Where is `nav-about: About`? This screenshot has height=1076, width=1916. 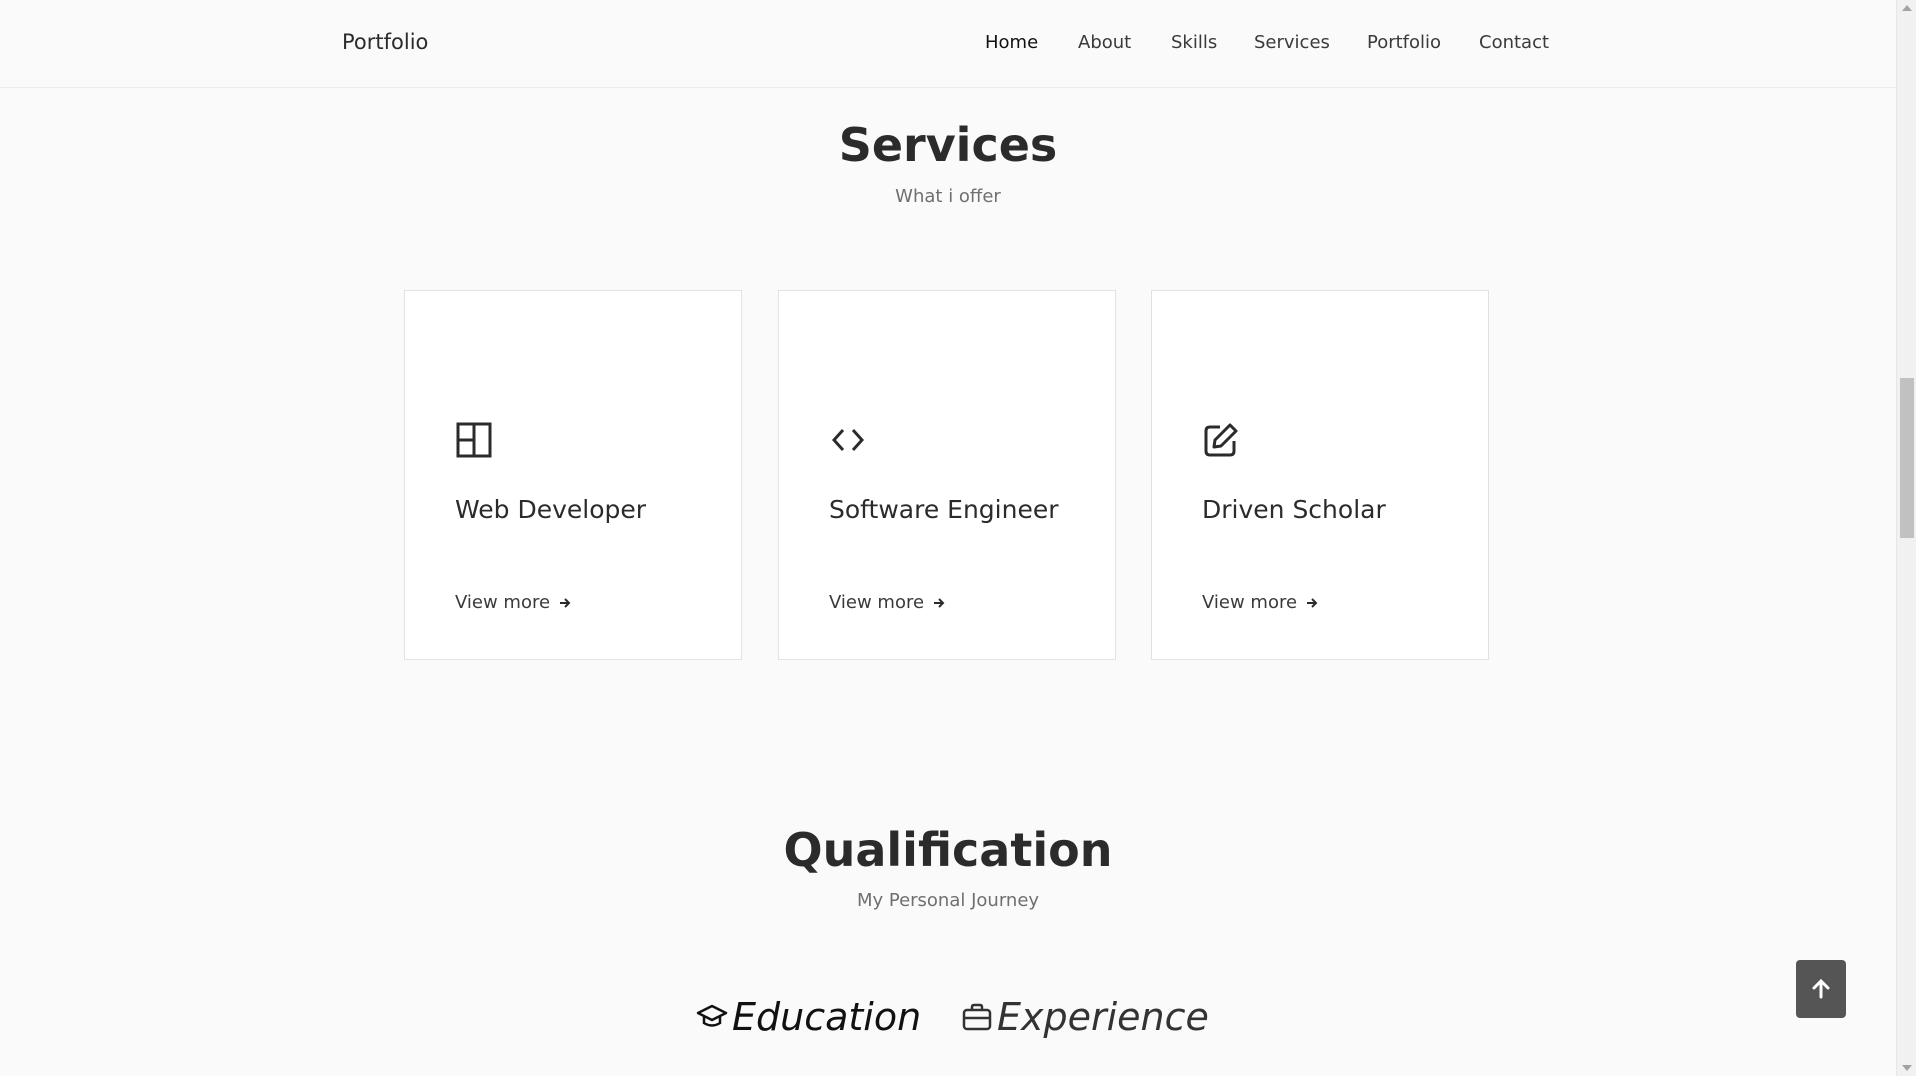 nav-about: About is located at coordinates (1104, 42).